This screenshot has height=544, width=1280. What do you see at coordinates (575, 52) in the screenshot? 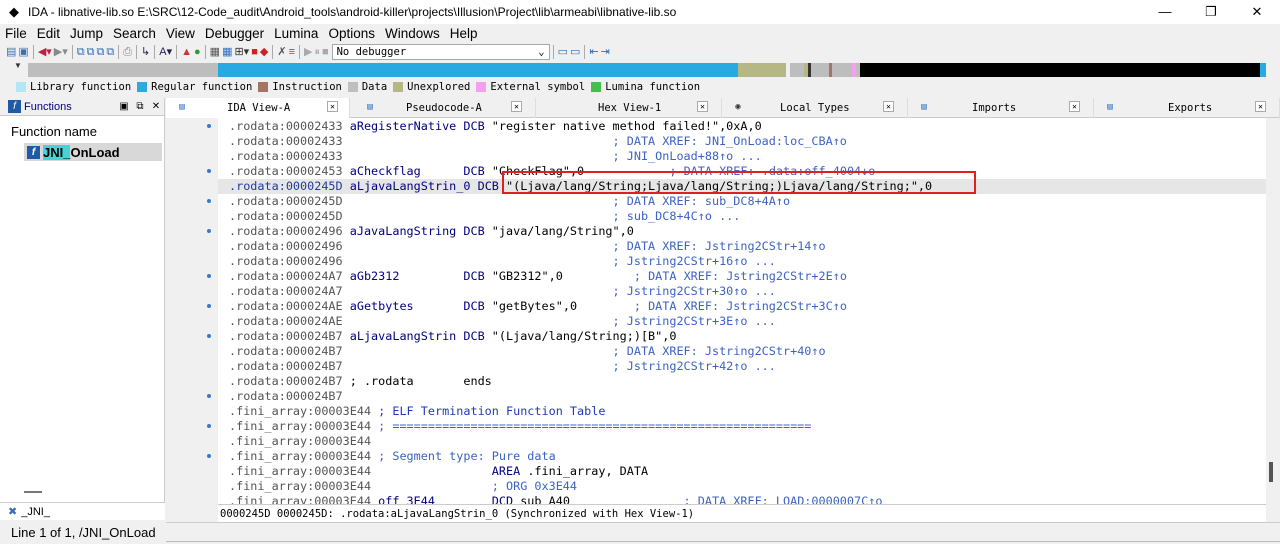
I see `sync-icon: ▭` at bounding box center [575, 52].